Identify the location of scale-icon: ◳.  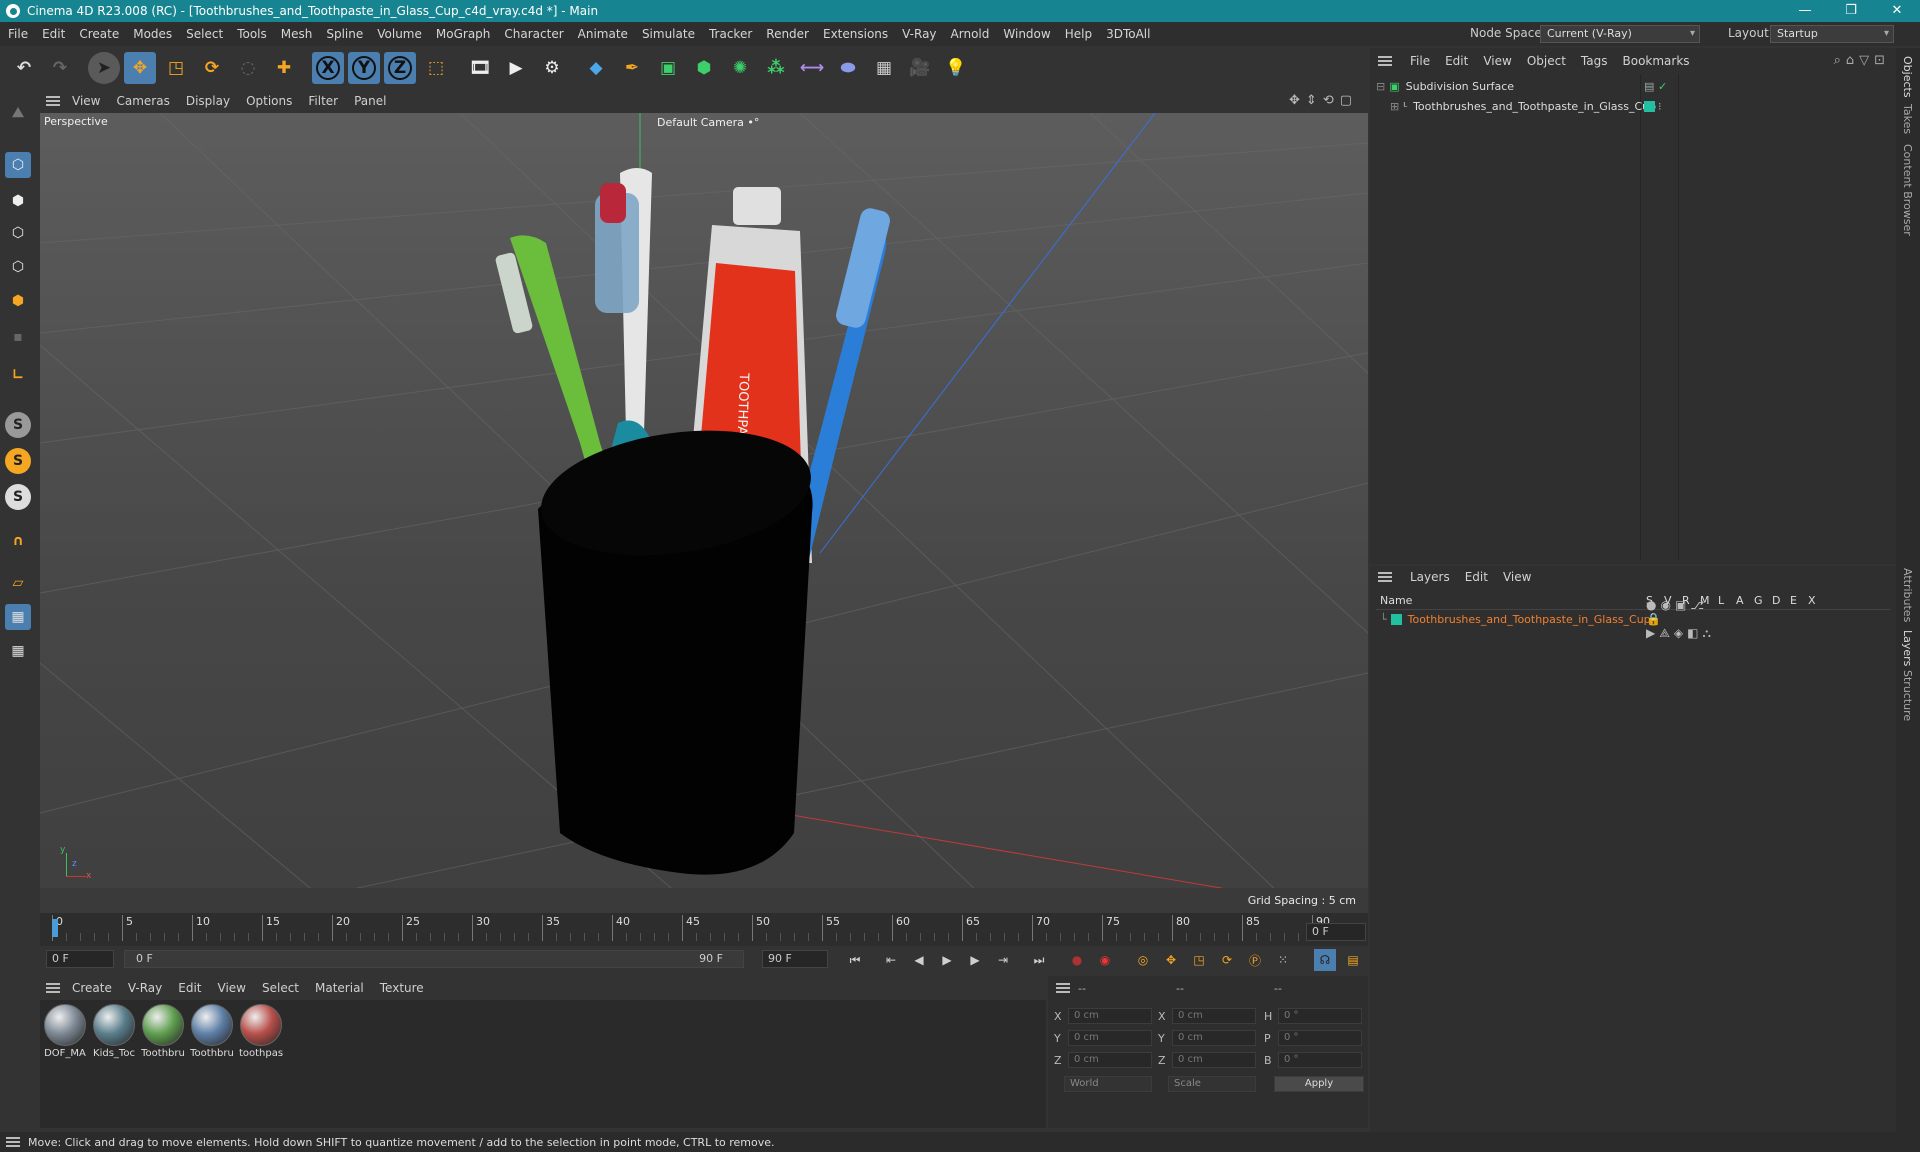
(176, 68).